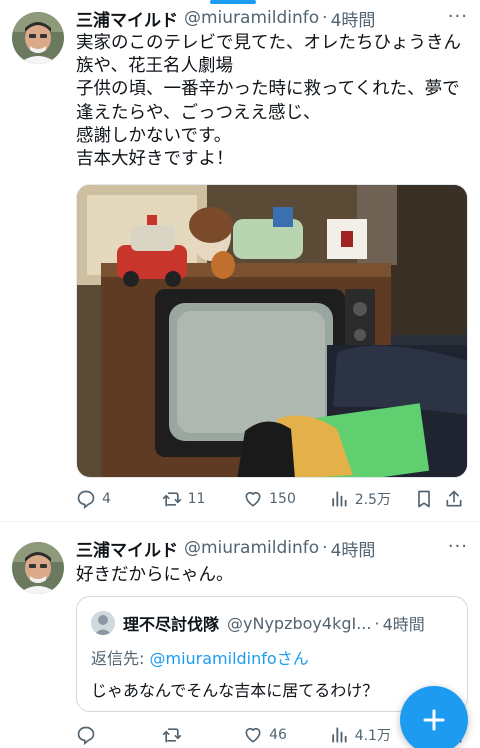 The height and width of the screenshot is (748, 480). I want to click on reply-to-line: 返信先: @miuramildinfoさん, so click(200, 657).